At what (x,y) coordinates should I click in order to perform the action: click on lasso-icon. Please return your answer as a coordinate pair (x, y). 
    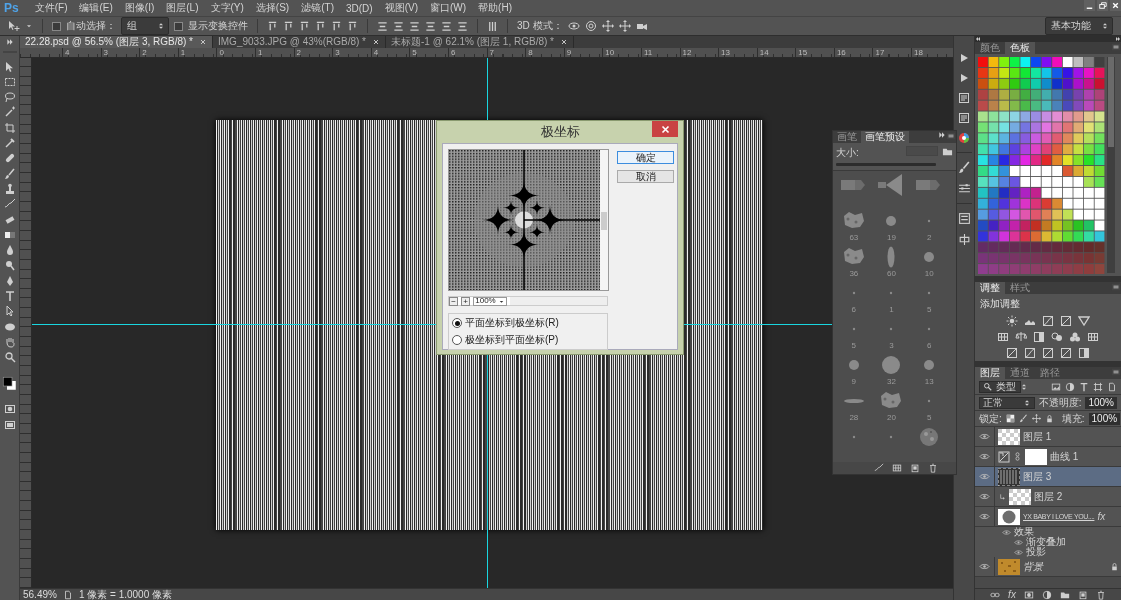
    Looking at the image, I should click on (9, 97).